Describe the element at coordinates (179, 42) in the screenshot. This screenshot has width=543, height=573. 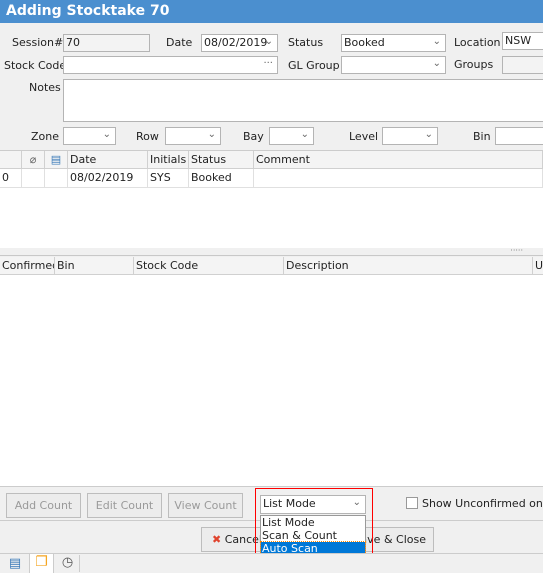
I see `date-label: Date` at that location.